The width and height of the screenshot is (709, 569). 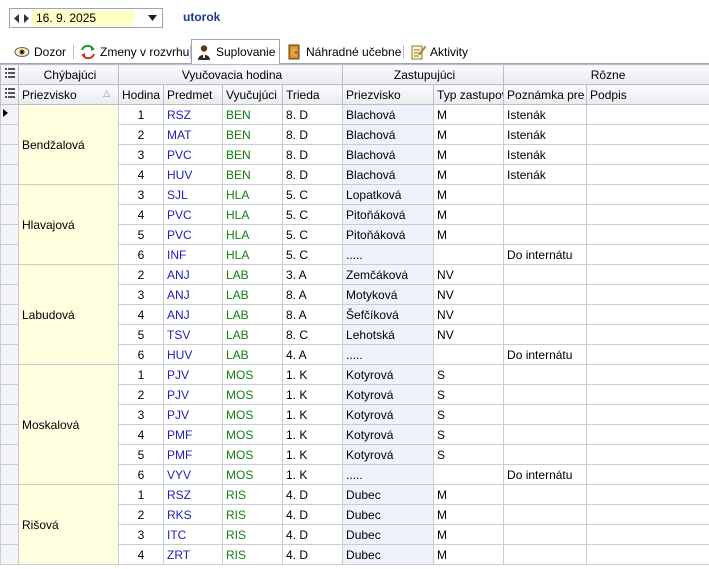 I want to click on table-row: Bendžalová 1 RSZ BEN 8. D Blachová M Istenák, so click(x=354, y=144).